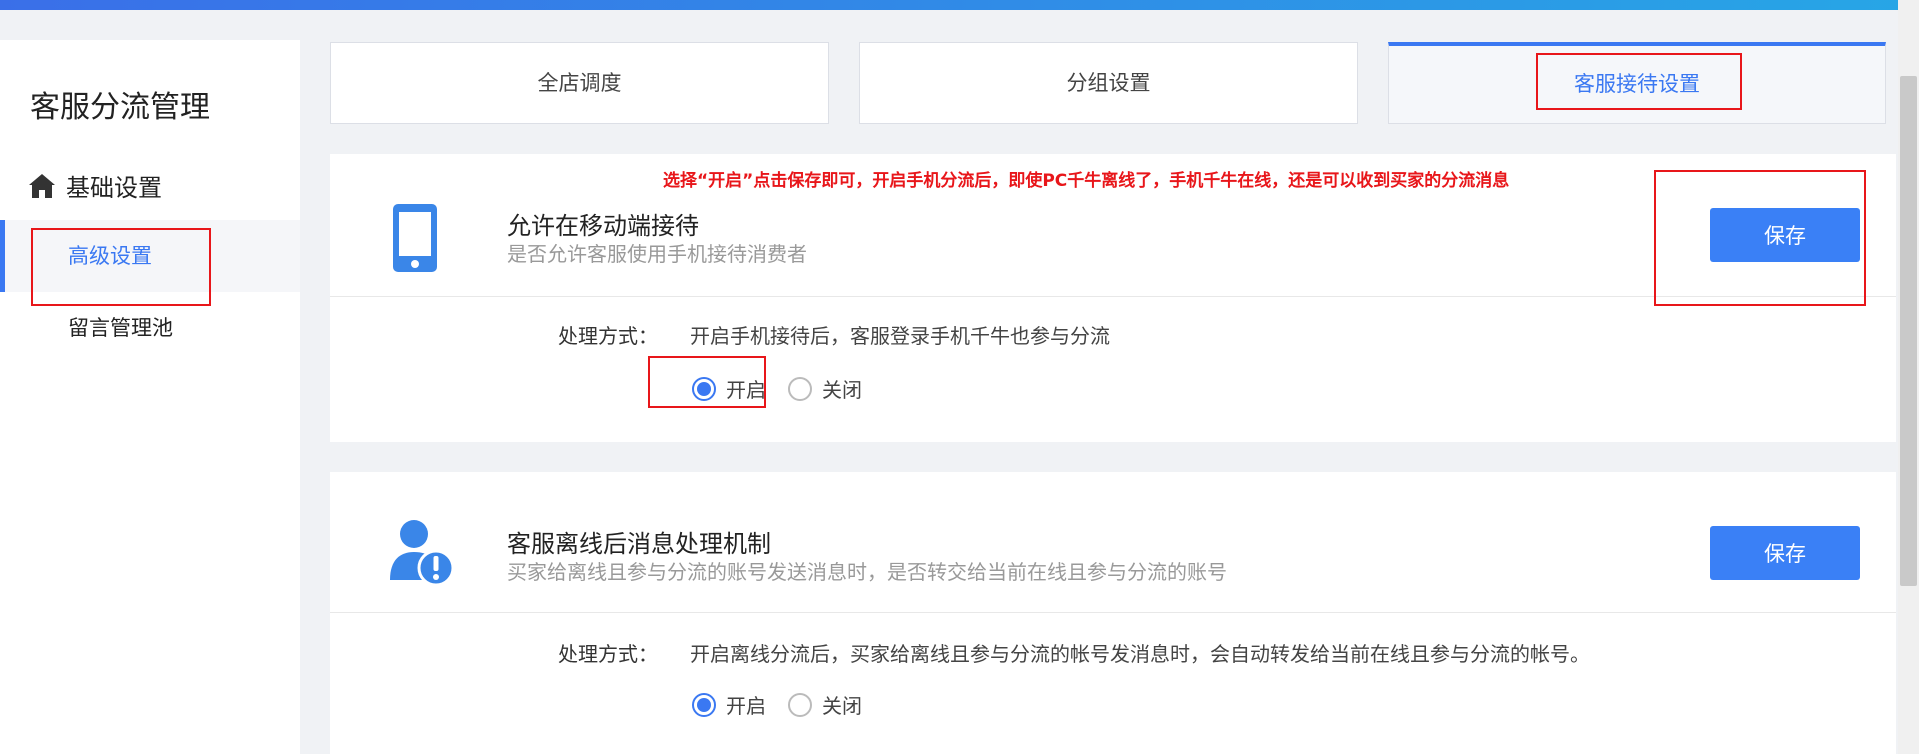 The width and height of the screenshot is (1919, 754). I want to click on tab-store-dispatch: 全店调度, so click(579, 83).